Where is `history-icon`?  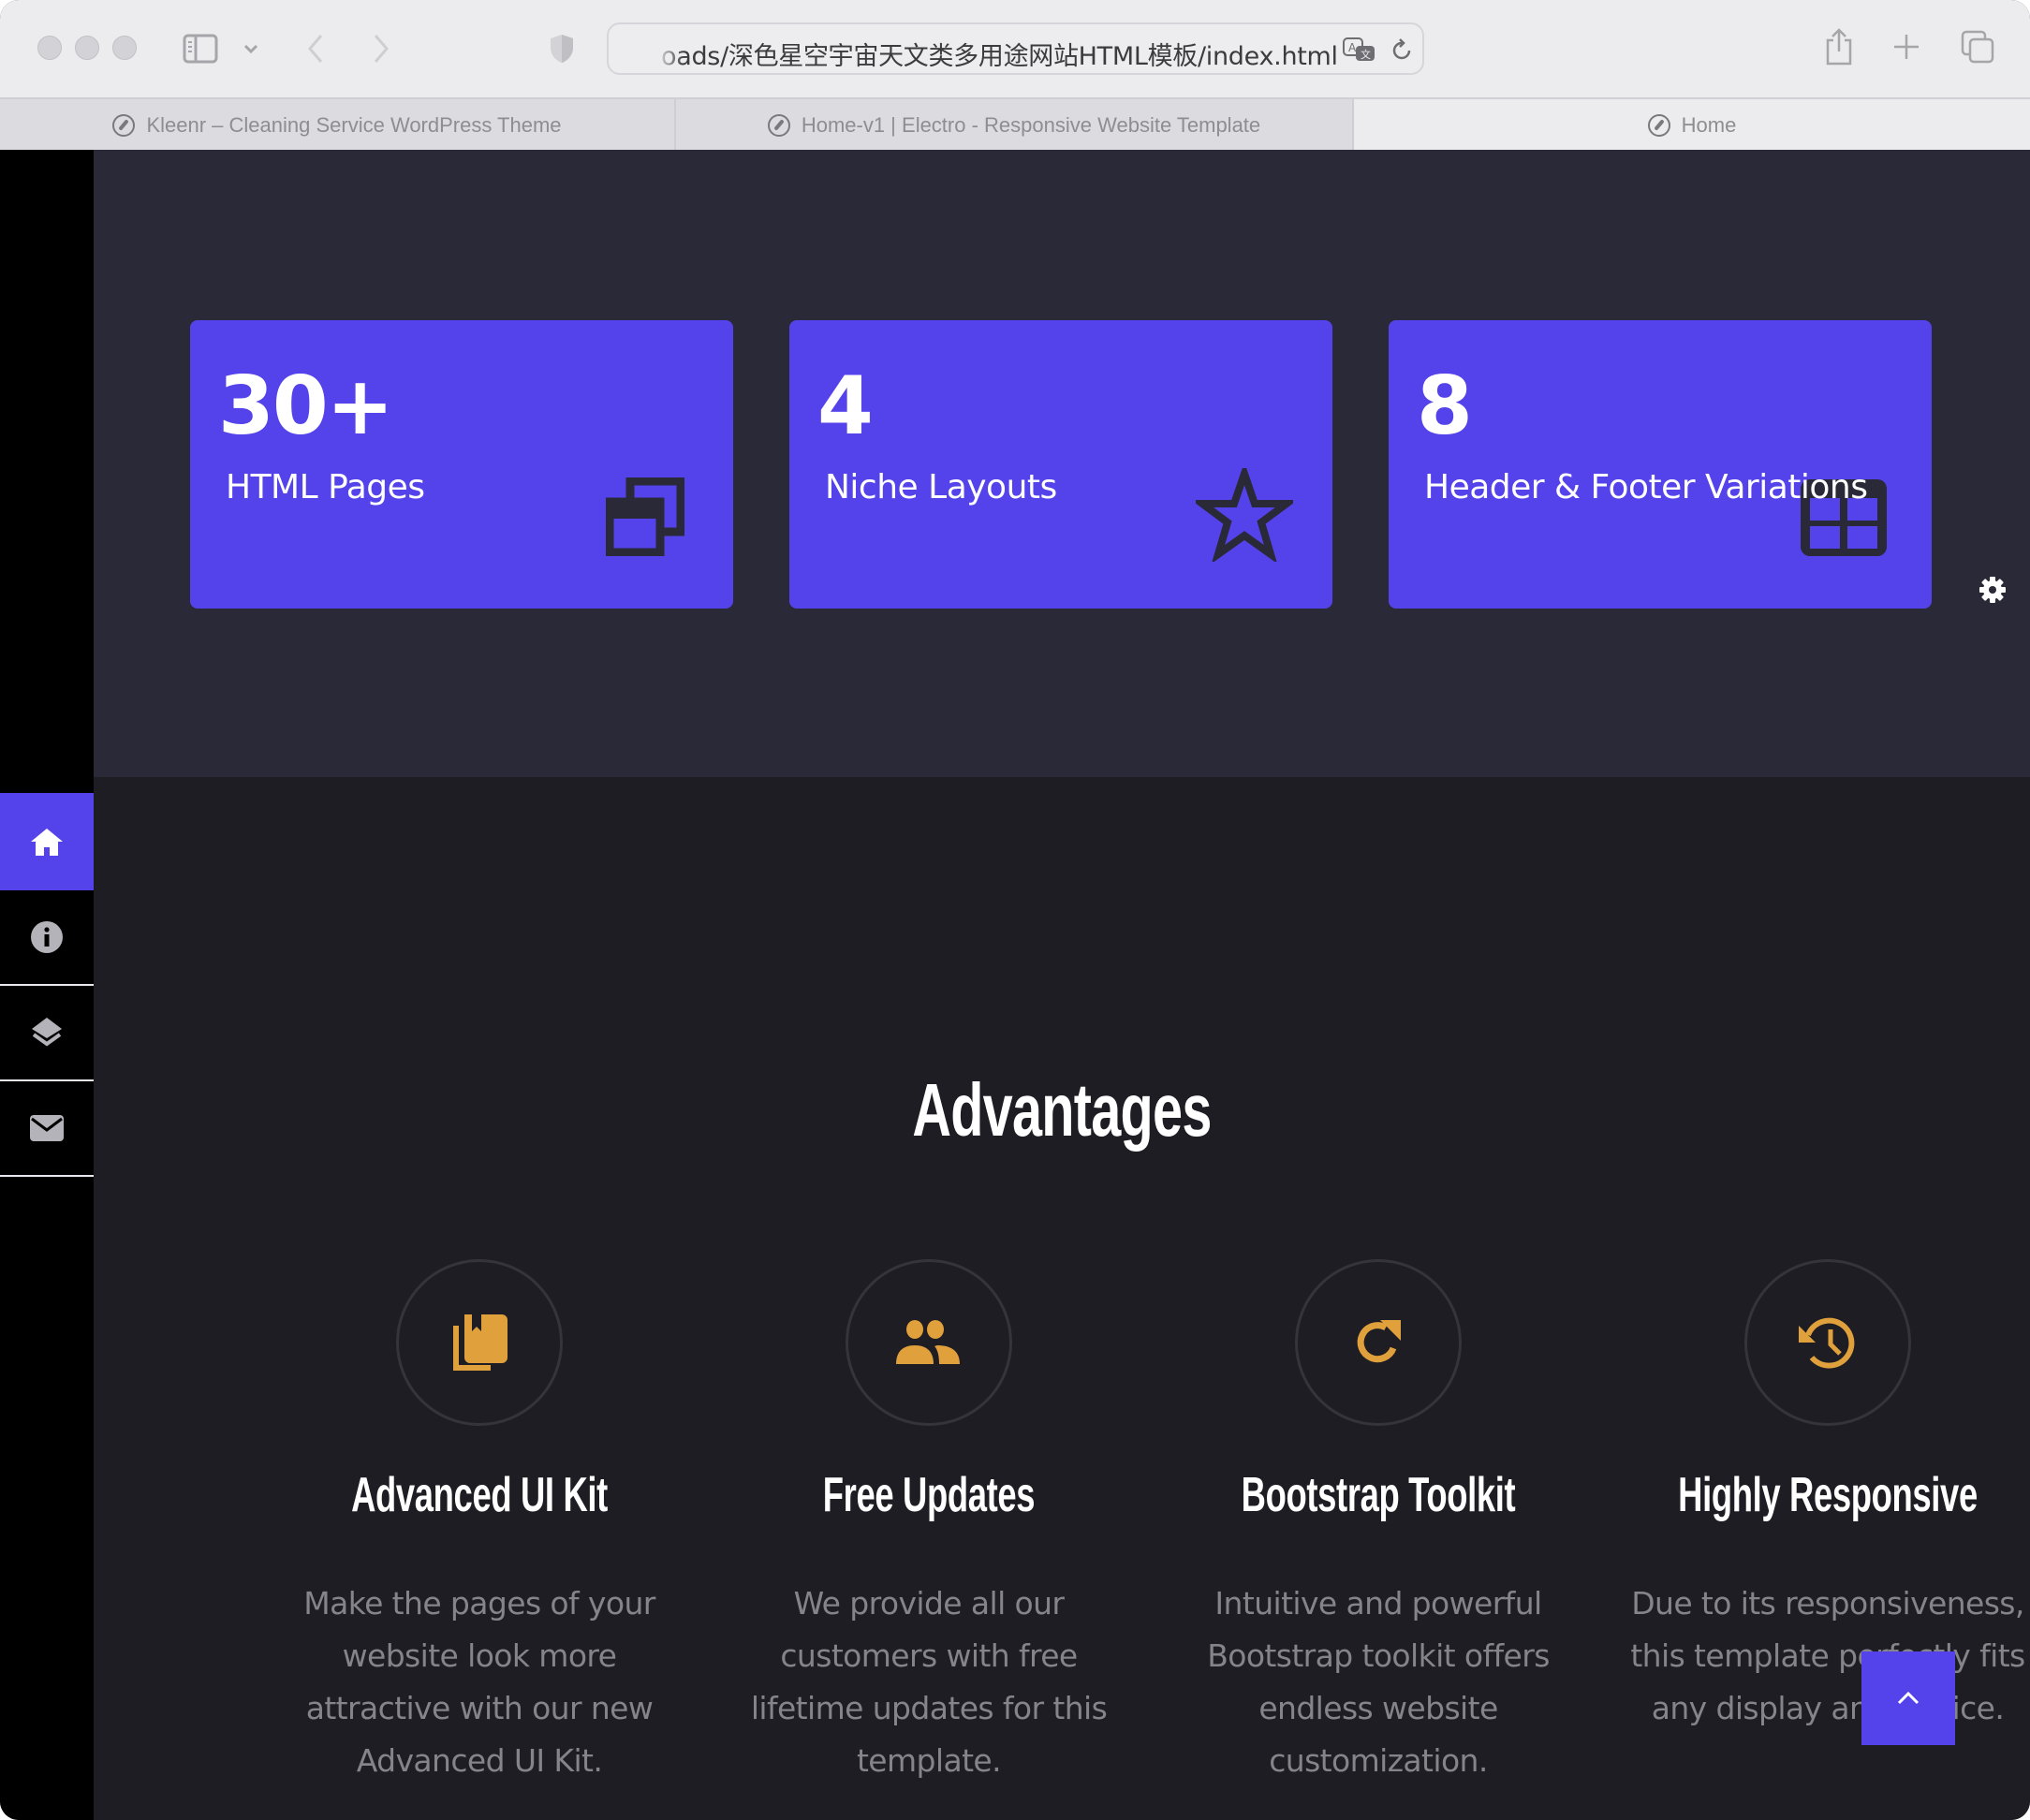
history-icon is located at coordinates (1827, 1343).